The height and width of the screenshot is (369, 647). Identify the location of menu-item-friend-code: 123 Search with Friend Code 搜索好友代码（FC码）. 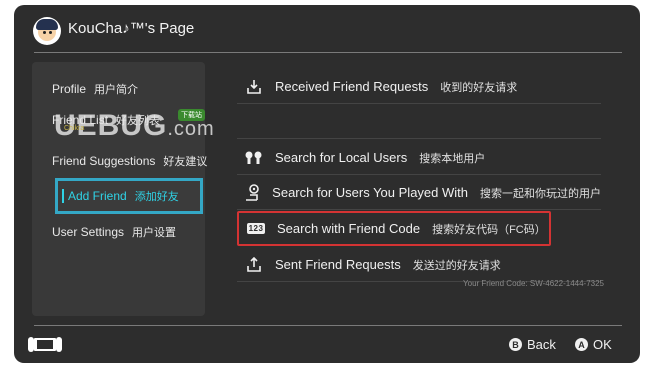
(394, 228).